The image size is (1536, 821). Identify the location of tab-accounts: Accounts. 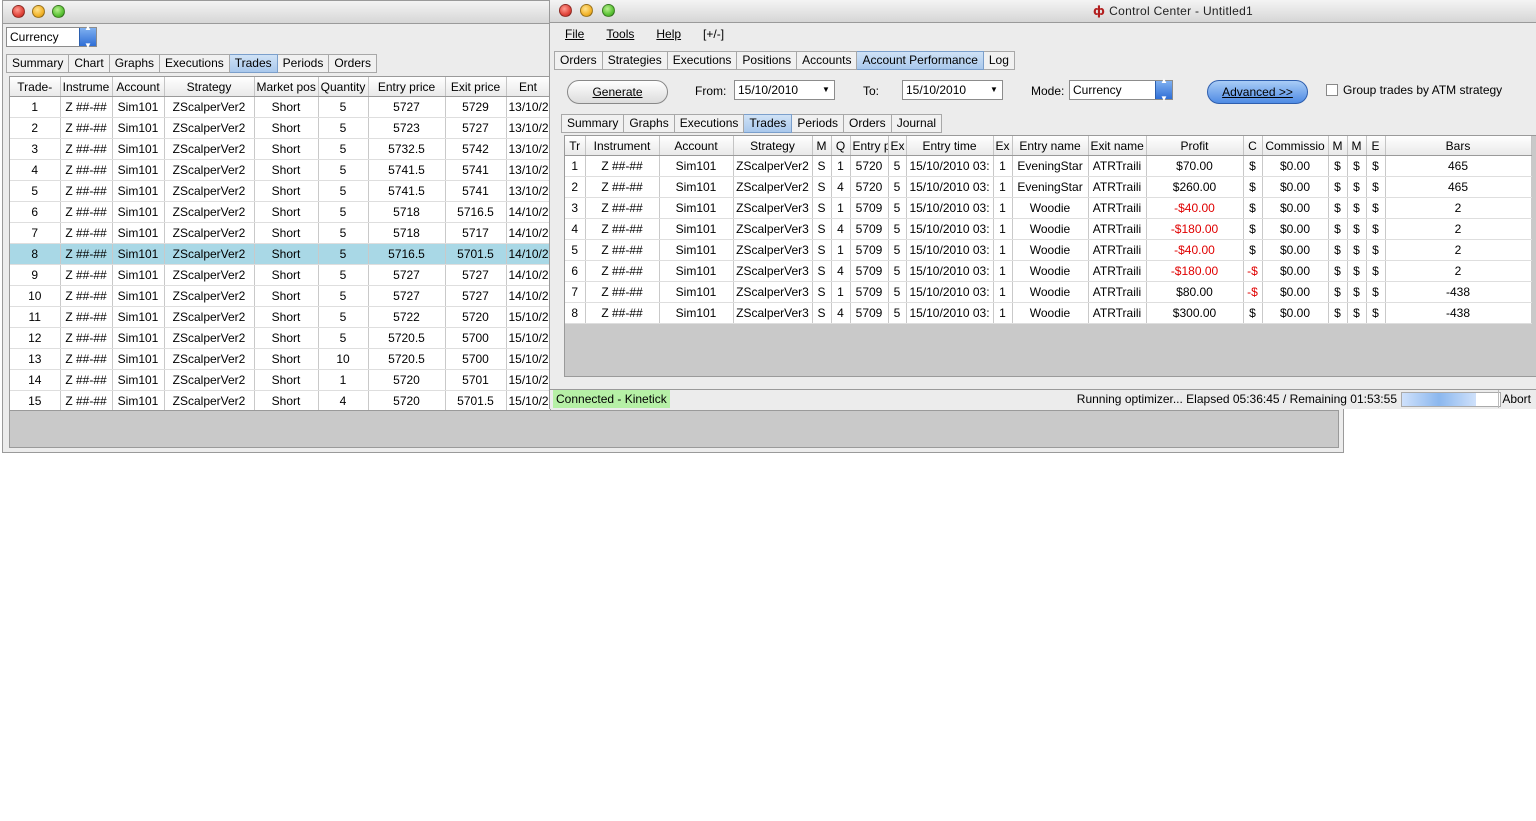
(827, 60).